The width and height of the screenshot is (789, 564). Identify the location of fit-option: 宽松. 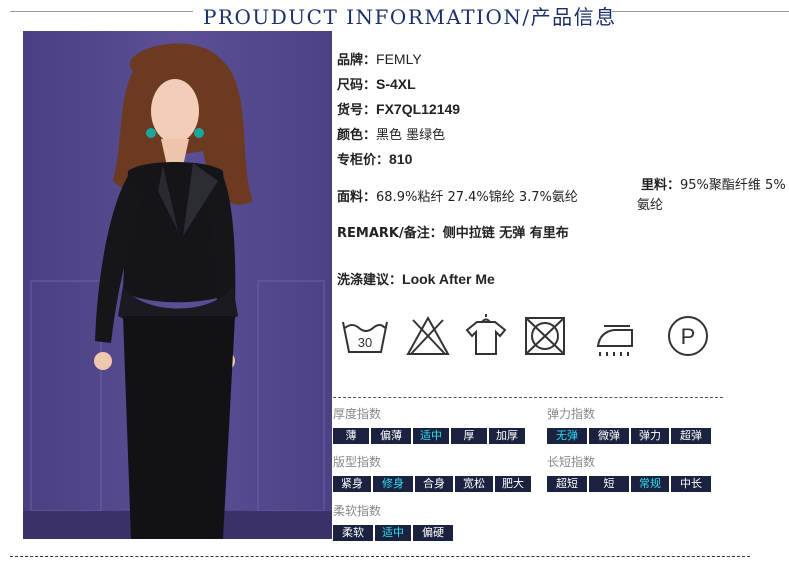
(474, 484).